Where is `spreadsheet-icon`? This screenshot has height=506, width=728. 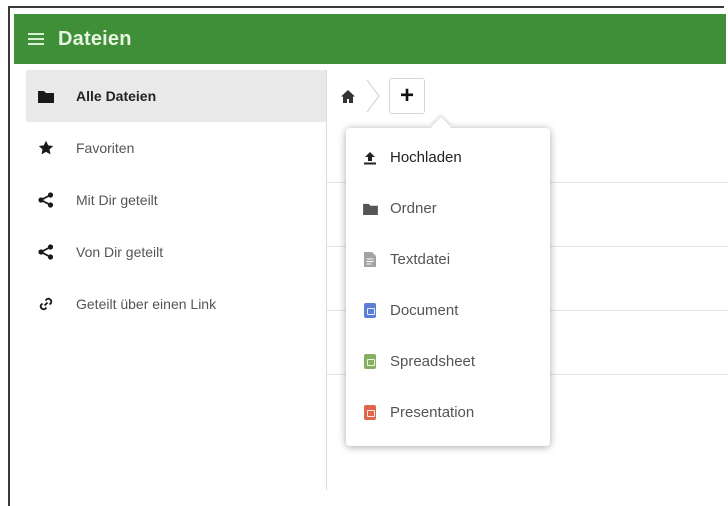 spreadsheet-icon is located at coordinates (370, 362).